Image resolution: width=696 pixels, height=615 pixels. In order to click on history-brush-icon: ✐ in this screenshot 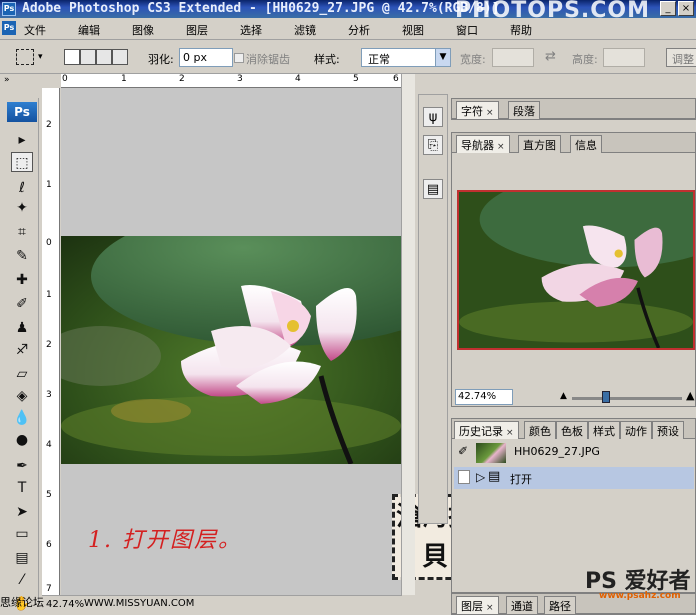, I will do `click(463, 451)`.